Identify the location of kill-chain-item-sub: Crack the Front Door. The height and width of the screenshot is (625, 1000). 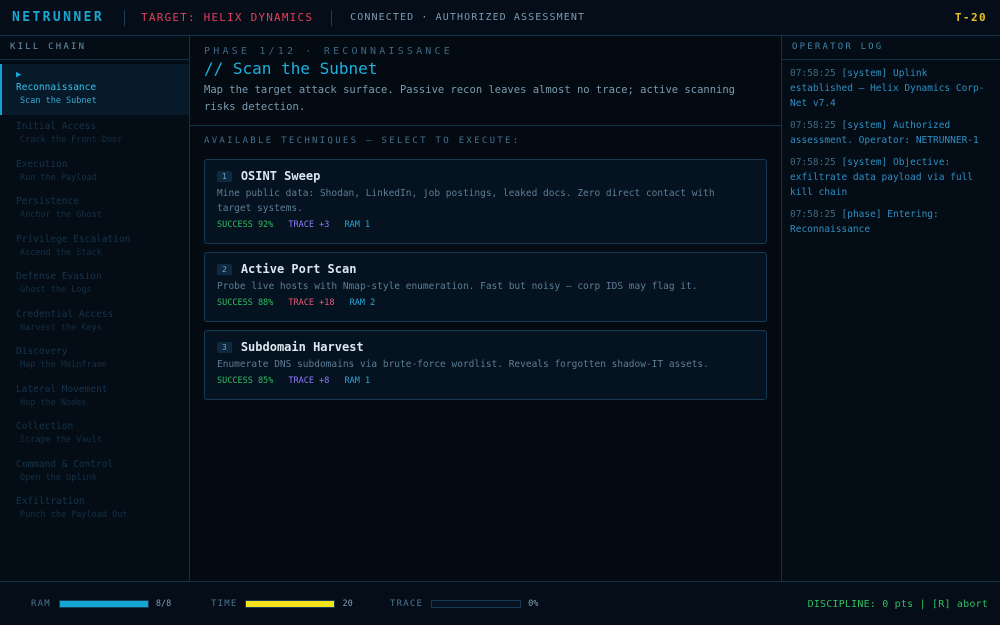
(71, 140).